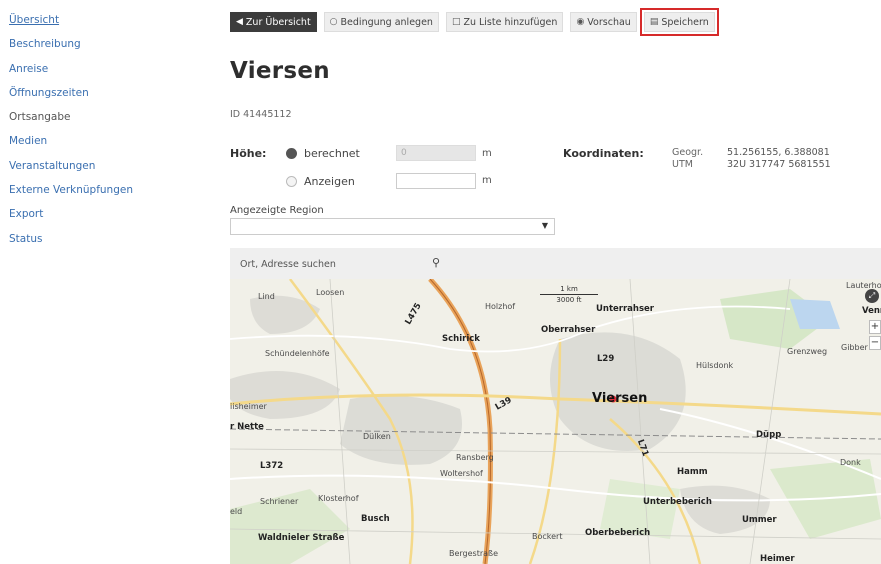 This screenshot has height=564, width=881. Describe the element at coordinates (104, 239) in the screenshot. I see `sidebar-item-status: Status` at that location.